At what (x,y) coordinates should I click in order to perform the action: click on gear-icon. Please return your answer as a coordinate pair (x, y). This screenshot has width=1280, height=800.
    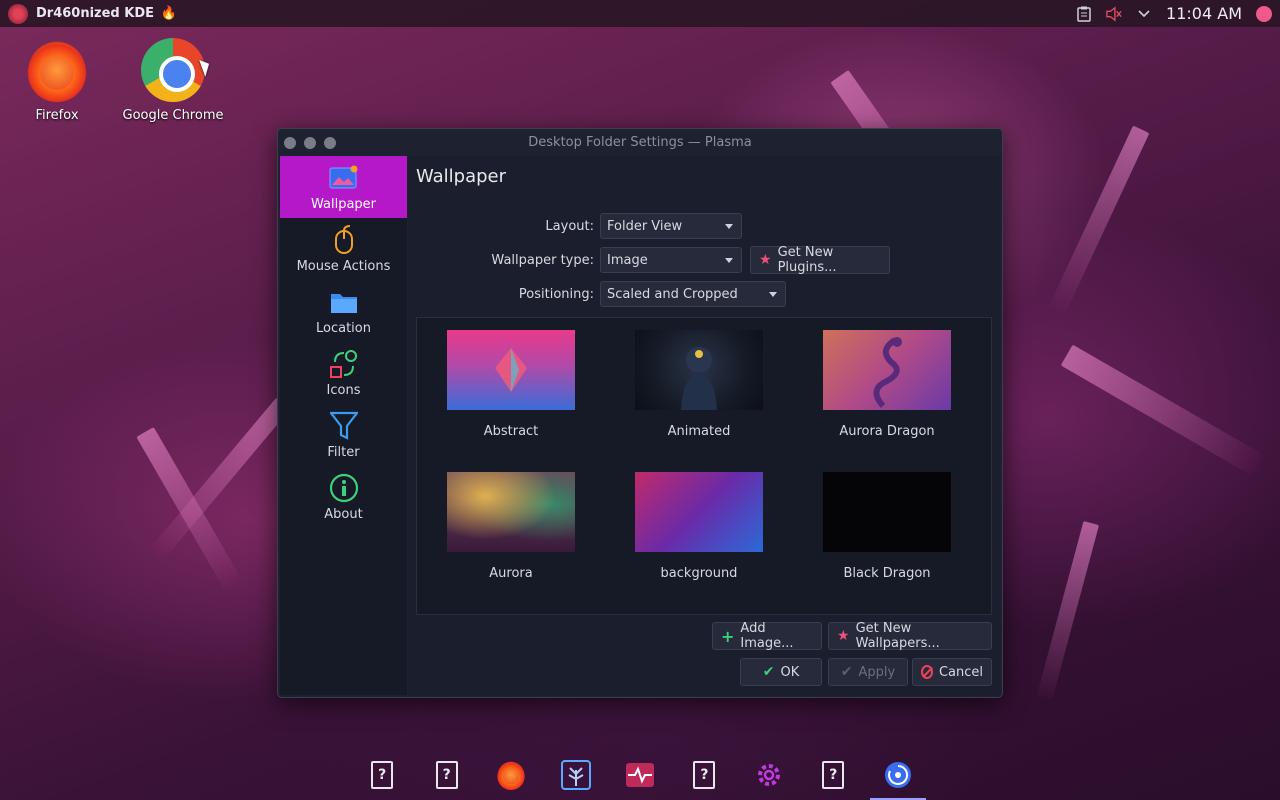
    Looking at the image, I should click on (768, 775).